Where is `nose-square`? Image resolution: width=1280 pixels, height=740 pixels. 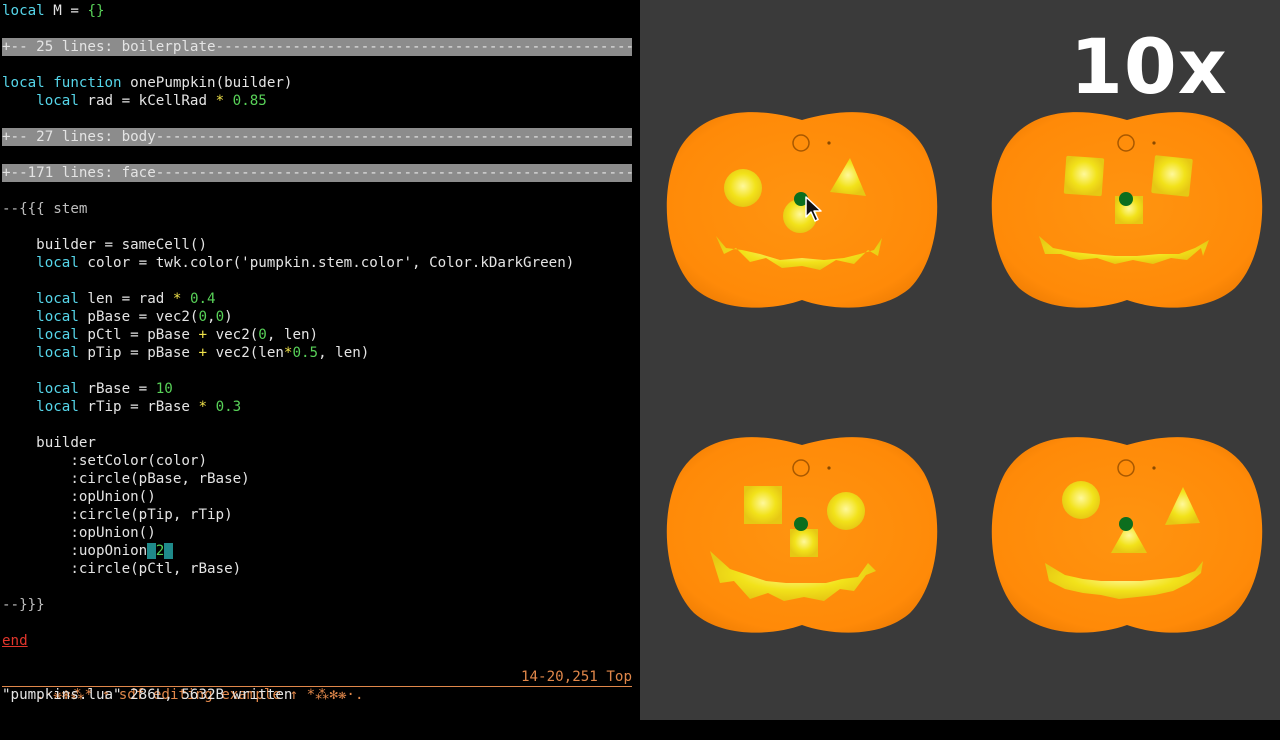 nose-square is located at coordinates (804, 543).